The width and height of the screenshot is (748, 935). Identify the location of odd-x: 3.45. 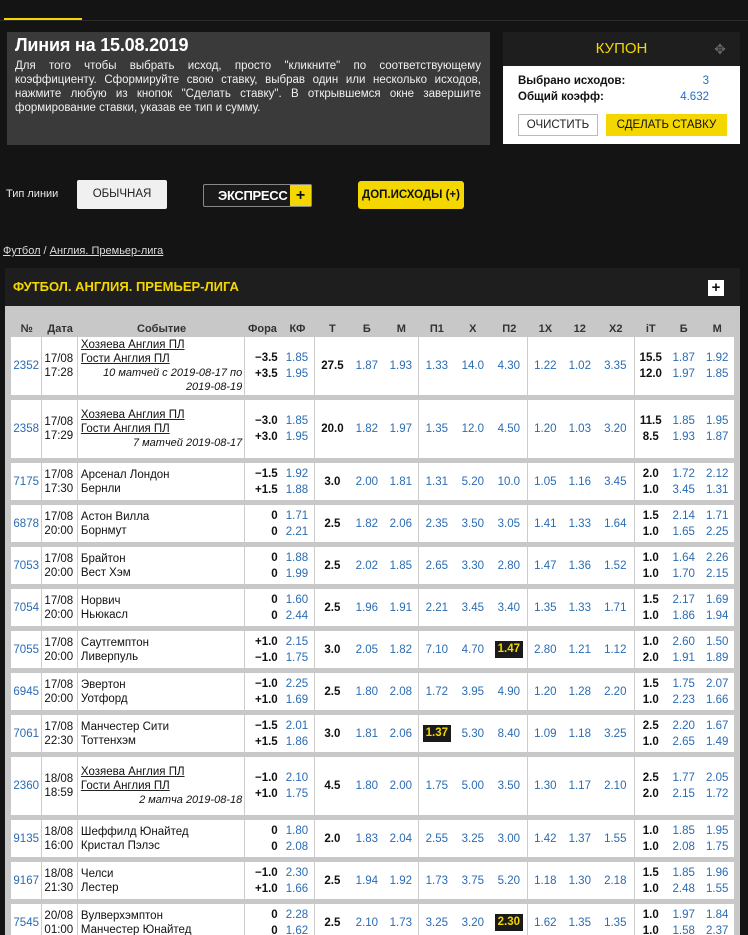
(473, 607).